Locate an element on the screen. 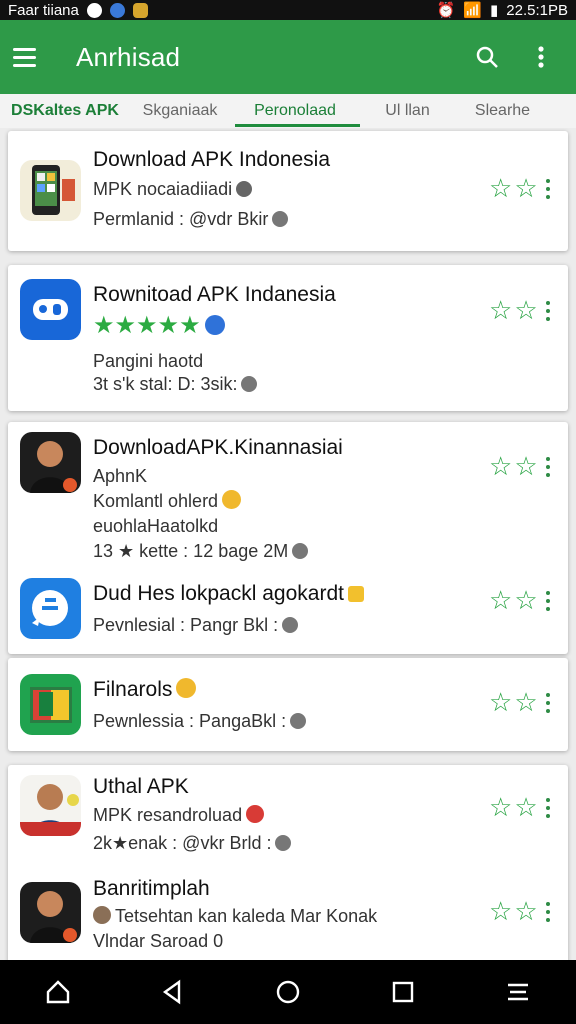  app-subtitle: MPK resandroluad is located at coordinates (179, 815).